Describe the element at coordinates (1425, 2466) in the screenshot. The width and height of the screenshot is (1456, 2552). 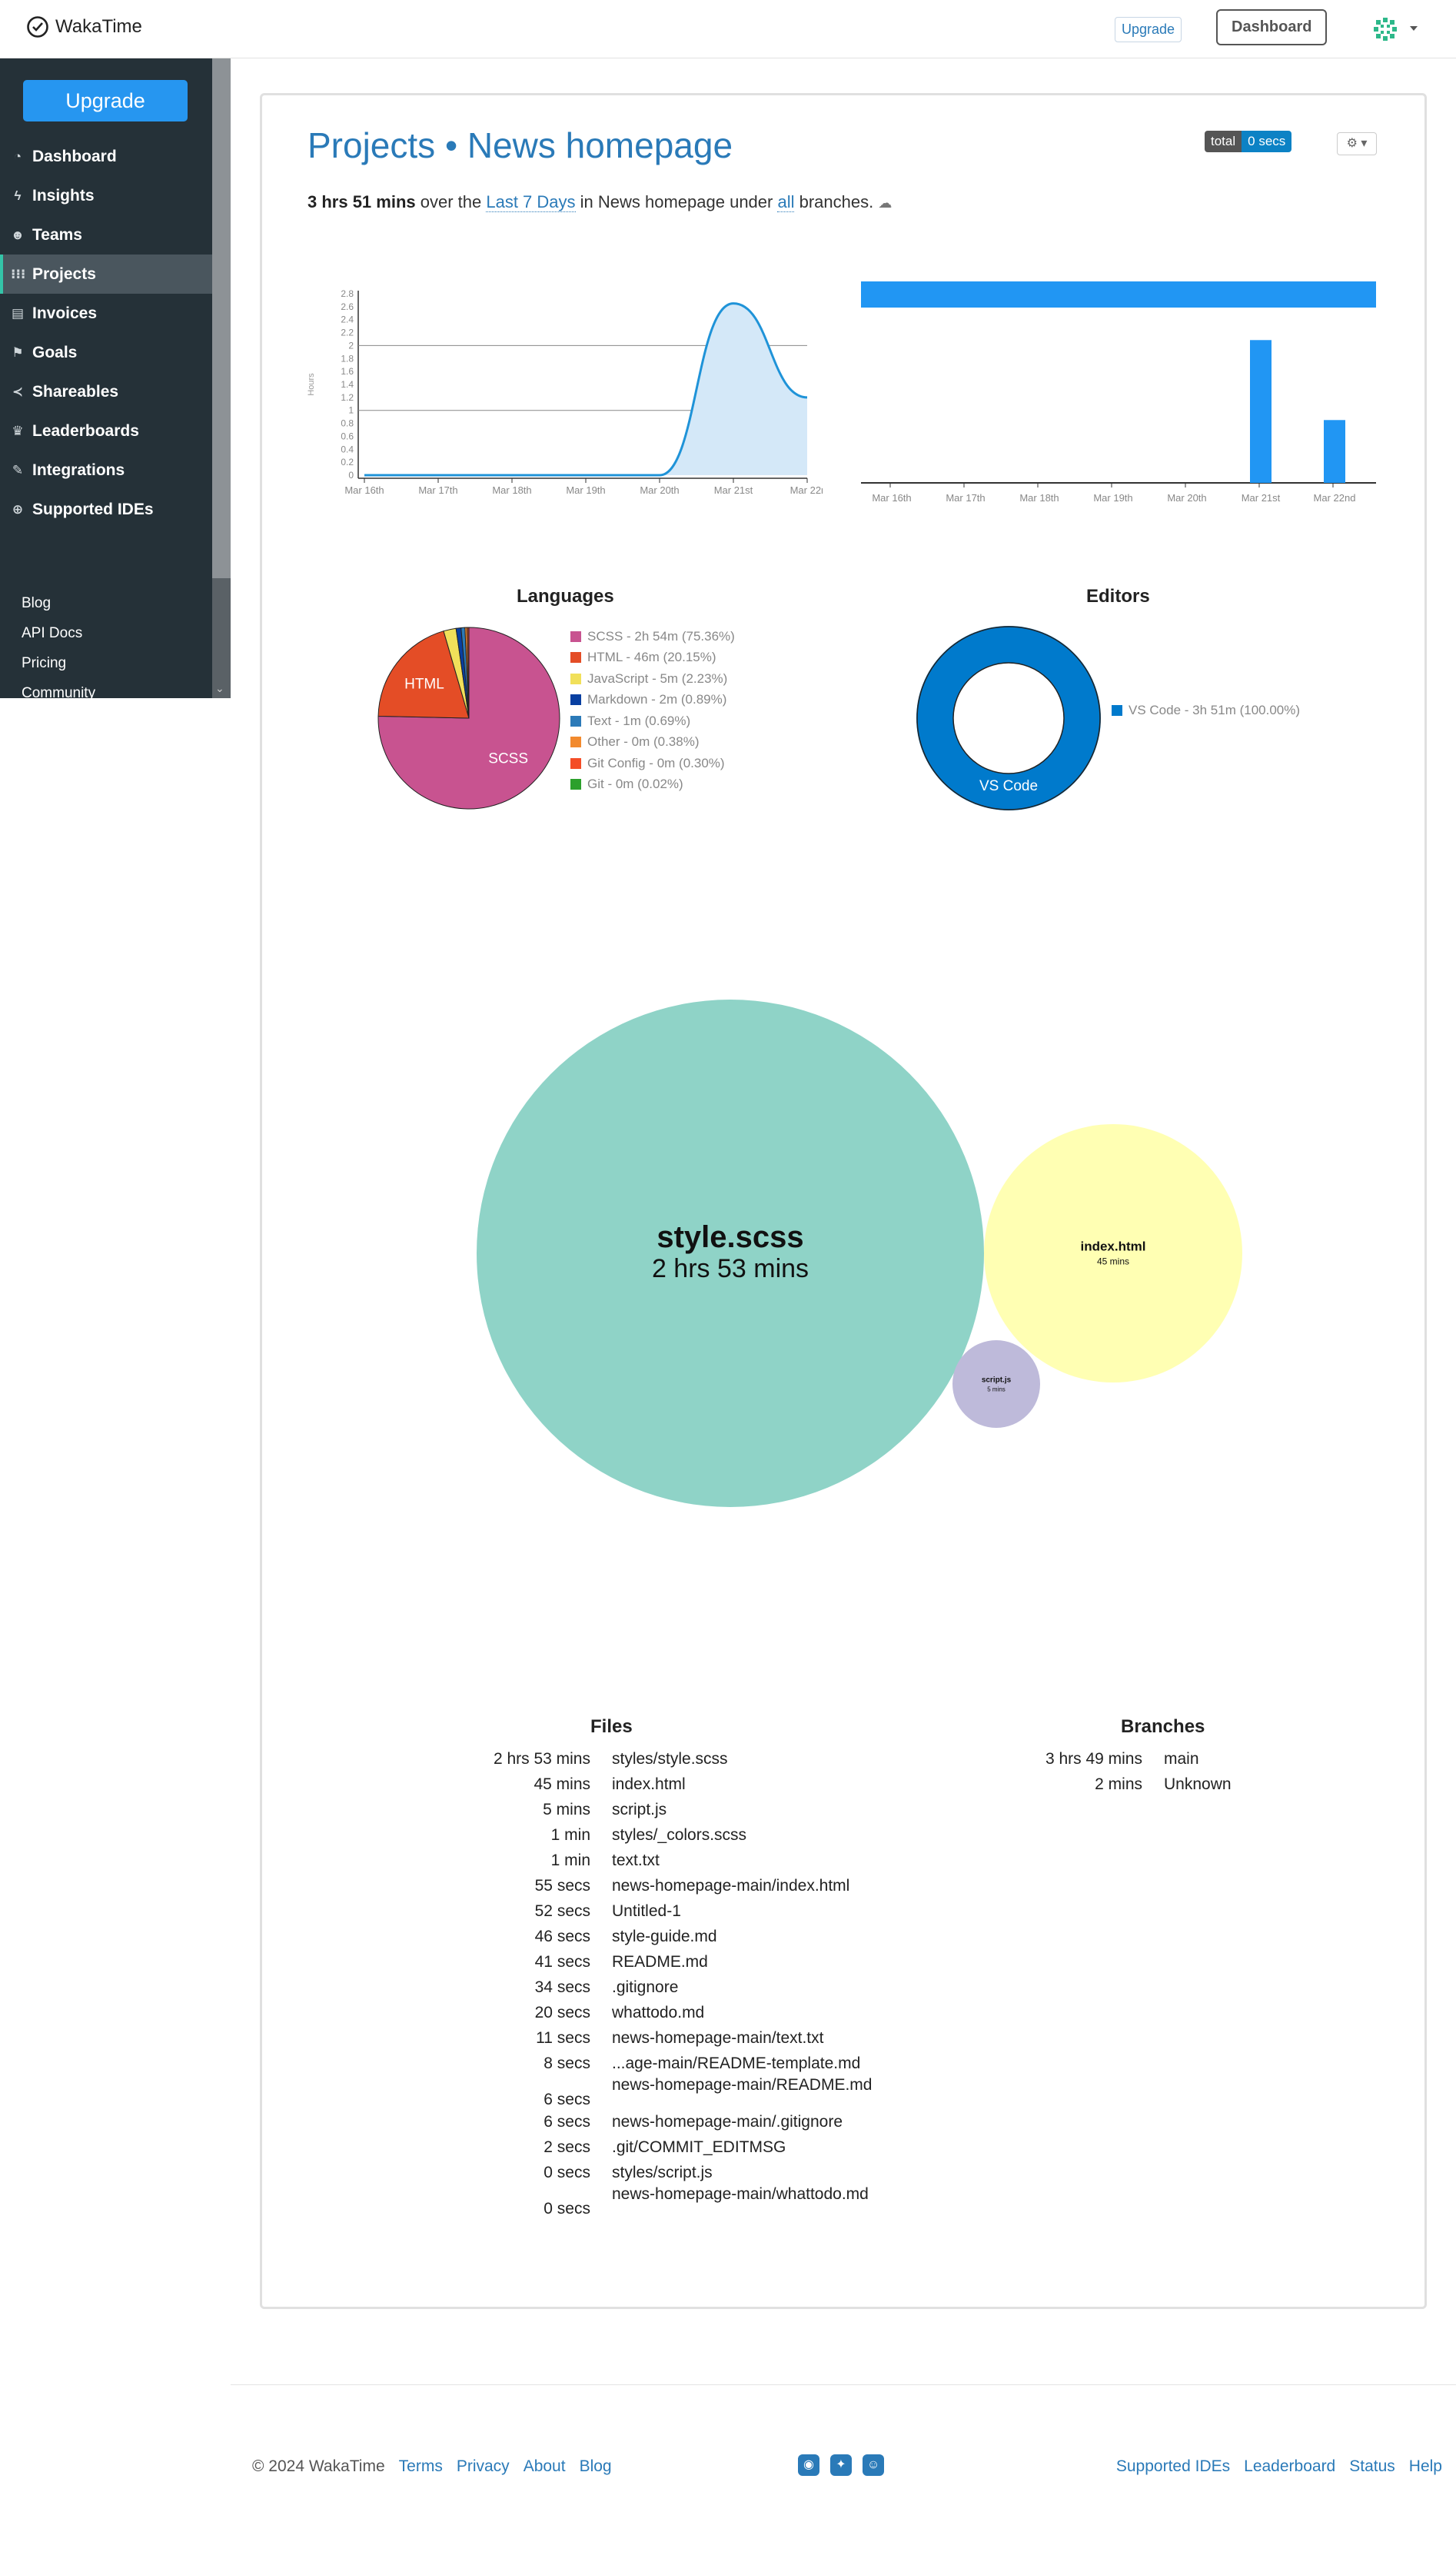
I see `footer-link-help: Help` at that location.